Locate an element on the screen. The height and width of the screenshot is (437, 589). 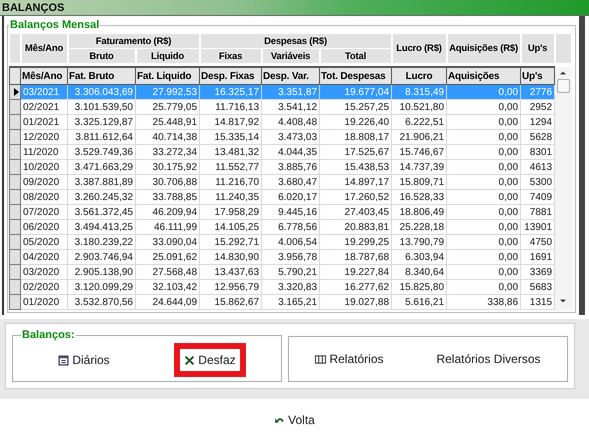
table-cell: 1315 is located at coordinates (537, 302).